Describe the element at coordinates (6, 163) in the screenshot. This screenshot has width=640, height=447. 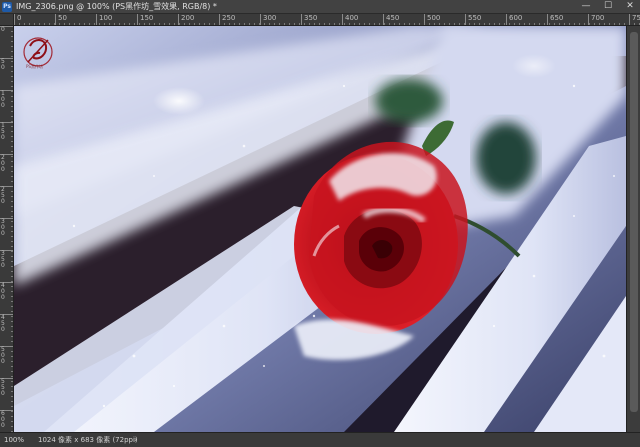
I see `ruler-v-tick-label: 200` at that location.